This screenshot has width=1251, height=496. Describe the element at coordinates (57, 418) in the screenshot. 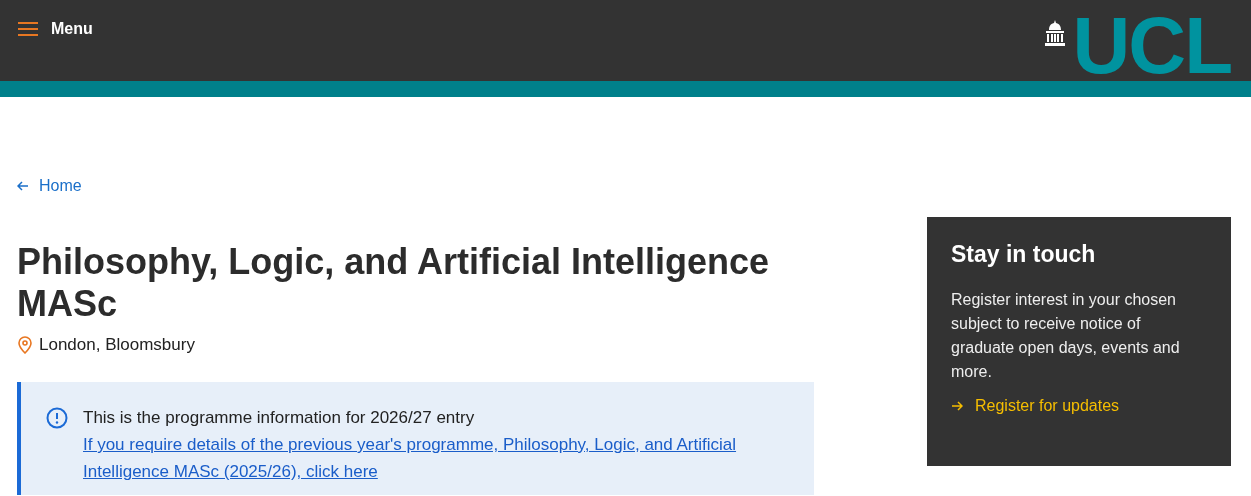

I see `info-icon` at that location.